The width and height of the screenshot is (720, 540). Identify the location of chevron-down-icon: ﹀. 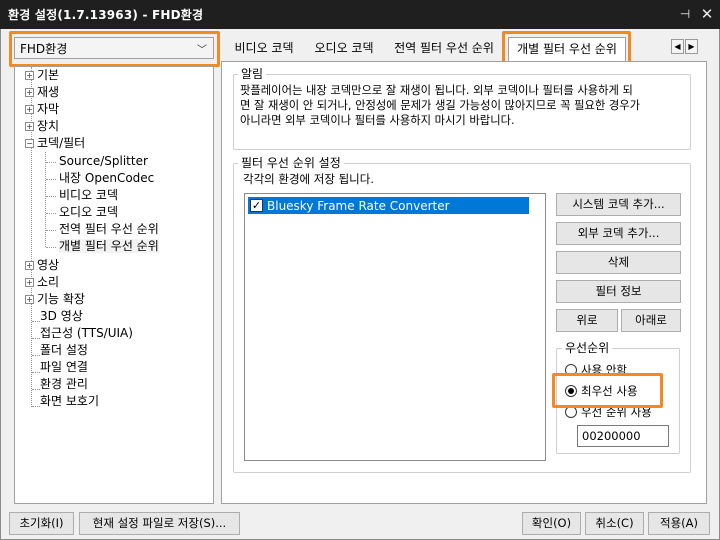
(202, 50).